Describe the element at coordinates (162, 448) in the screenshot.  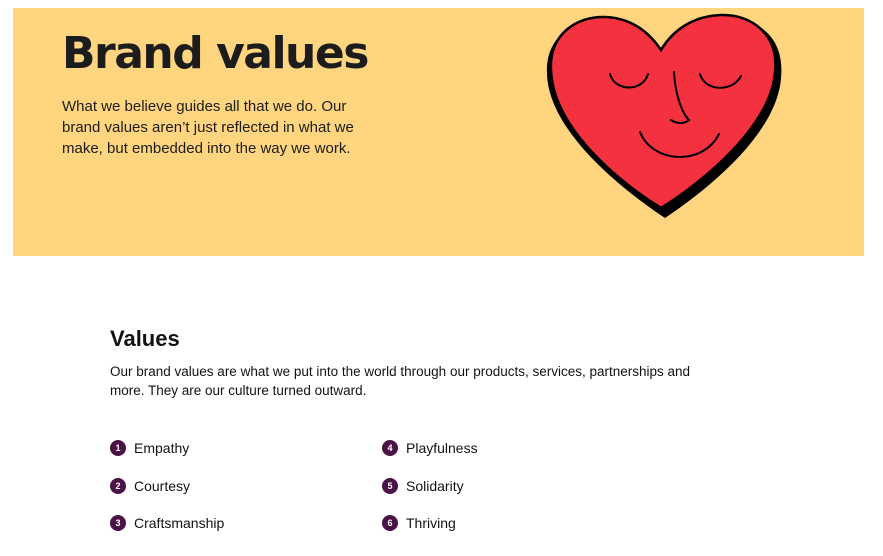
I see `value-label: Empathy` at that location.